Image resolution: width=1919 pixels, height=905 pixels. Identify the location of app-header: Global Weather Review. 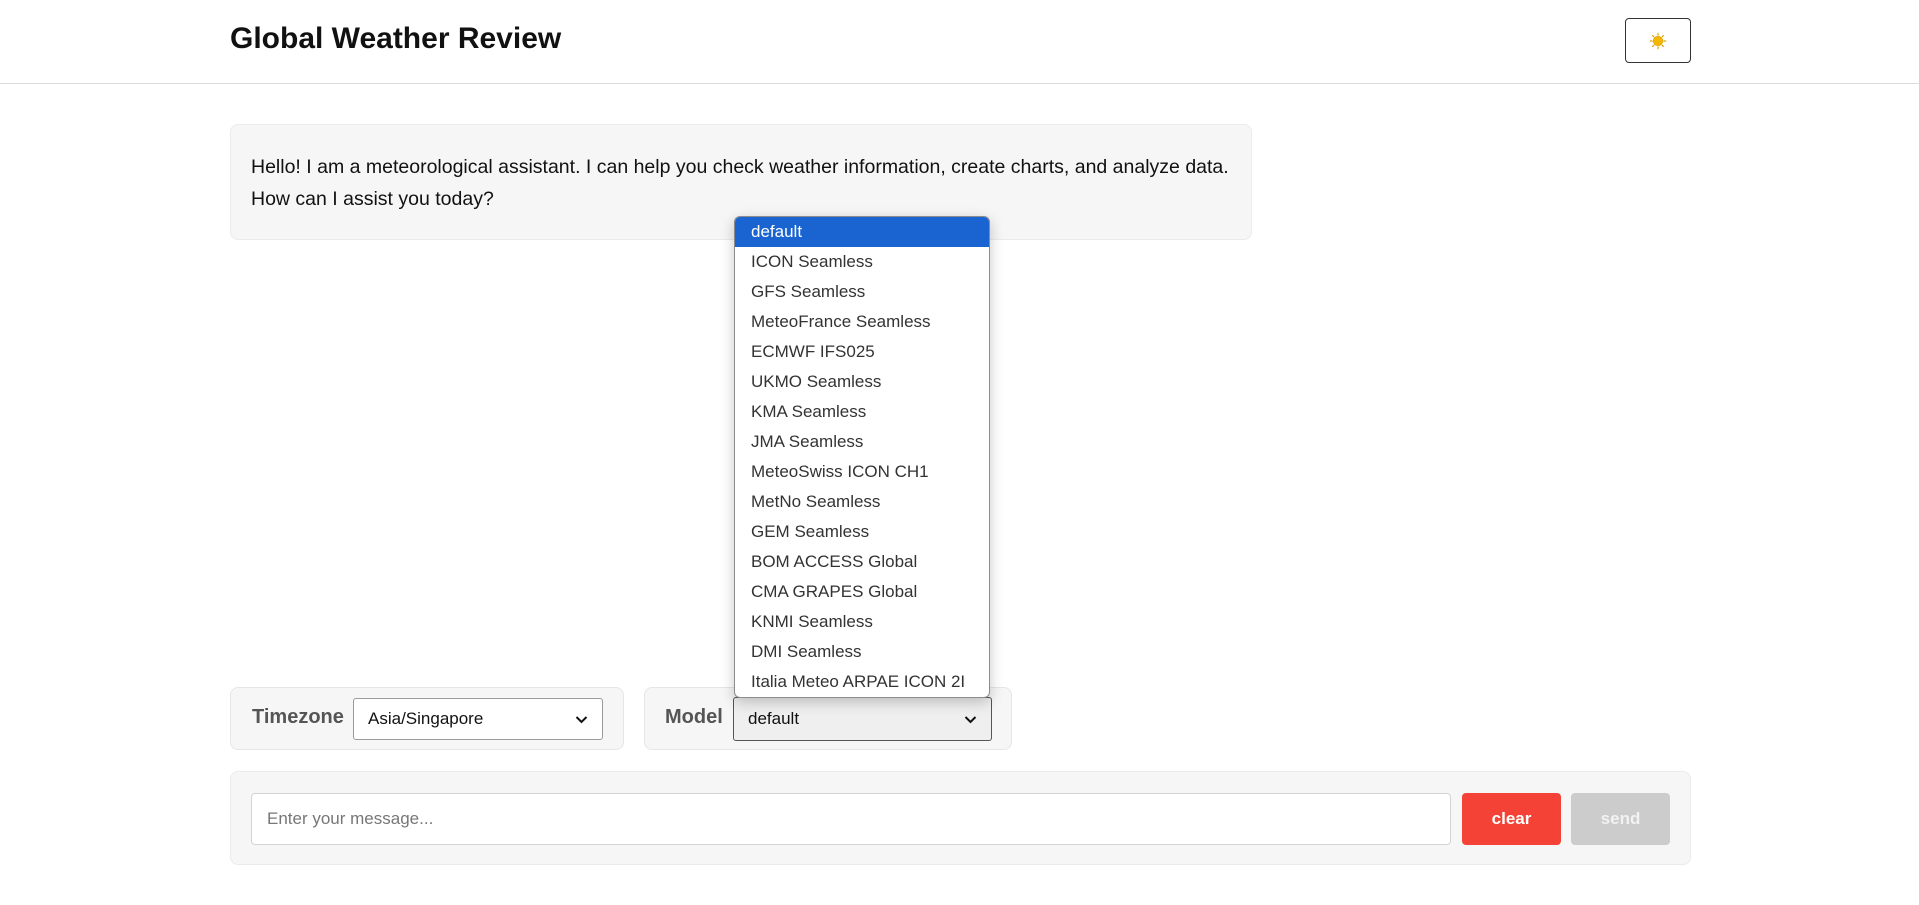
(959, 42).